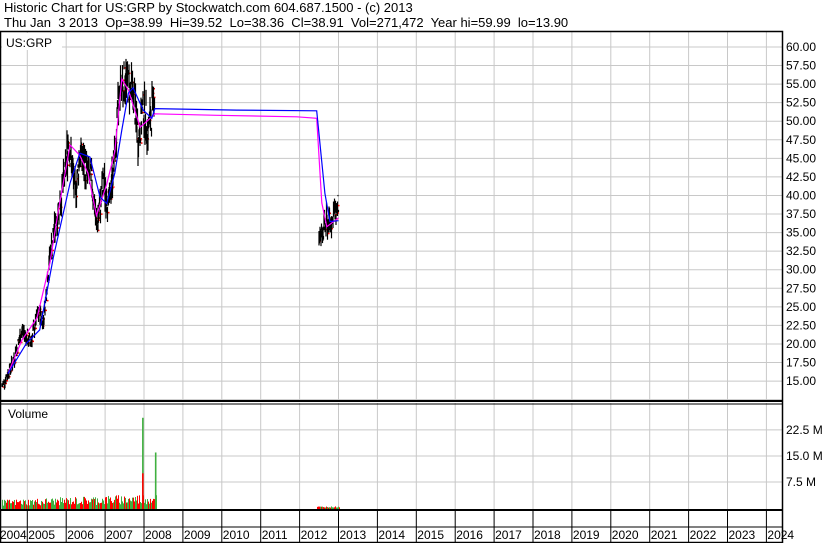 Image resolution: width=830 pixels, height=543 pixels. What do you see at coordinates (391, 535) in the screenshot?
I see `year-label: 2014` at bounding box center [391, 535].